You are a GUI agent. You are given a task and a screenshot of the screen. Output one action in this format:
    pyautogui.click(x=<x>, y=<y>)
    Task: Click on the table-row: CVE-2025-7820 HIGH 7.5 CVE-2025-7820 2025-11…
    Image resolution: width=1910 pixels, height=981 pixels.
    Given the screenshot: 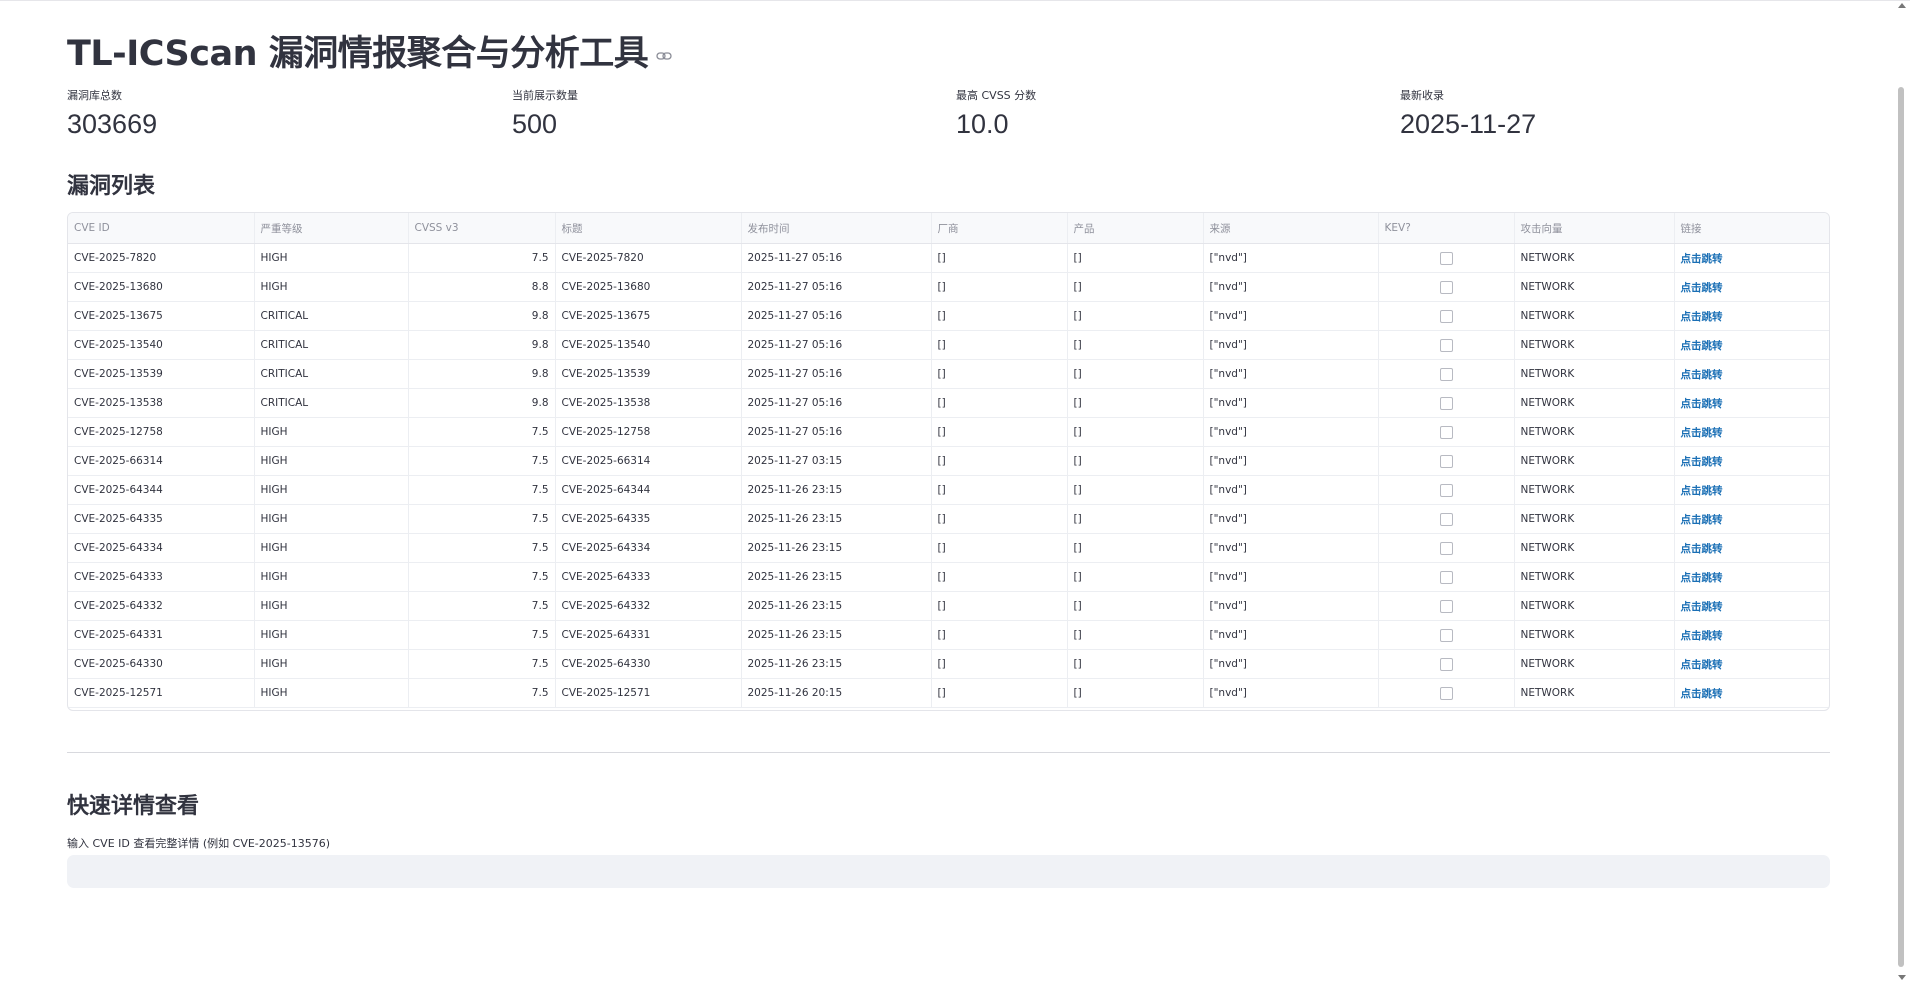 What is the action you would take?
    pyautogui.click(x=948, y=258)
    